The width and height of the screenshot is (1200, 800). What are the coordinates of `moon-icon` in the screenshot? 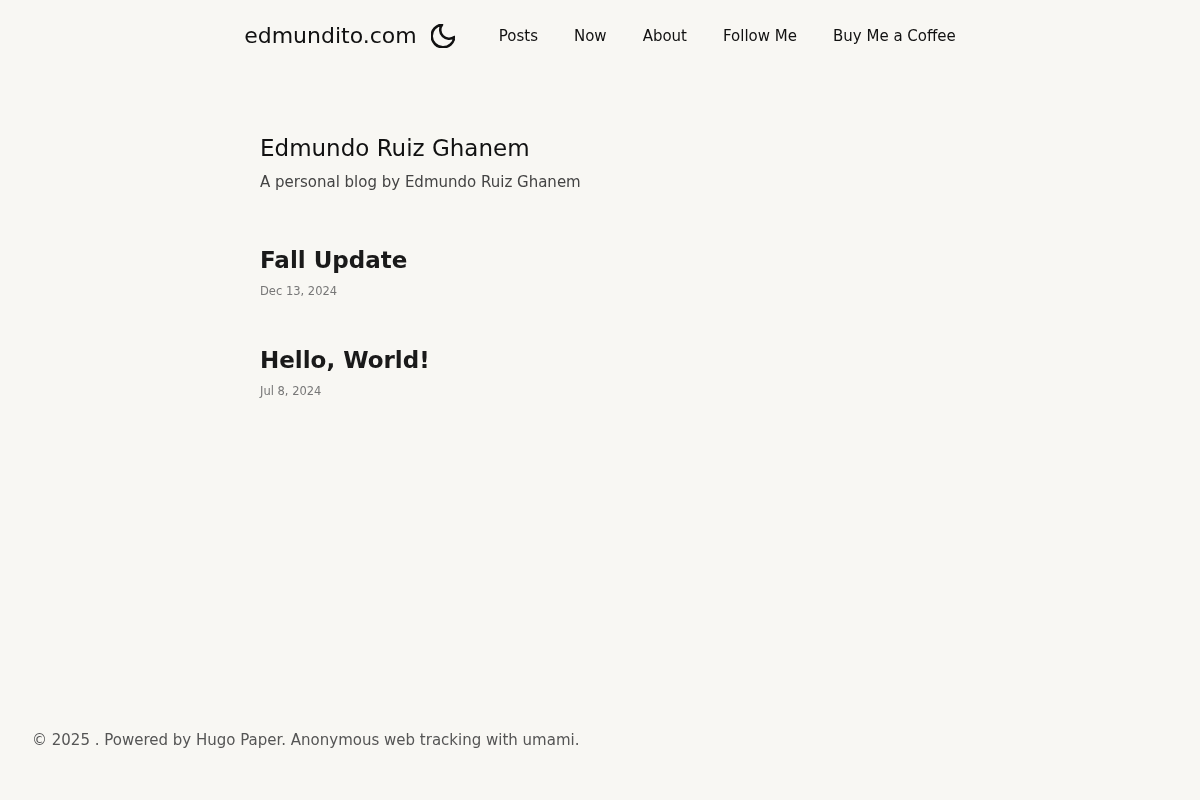 It's located at (442, 36).